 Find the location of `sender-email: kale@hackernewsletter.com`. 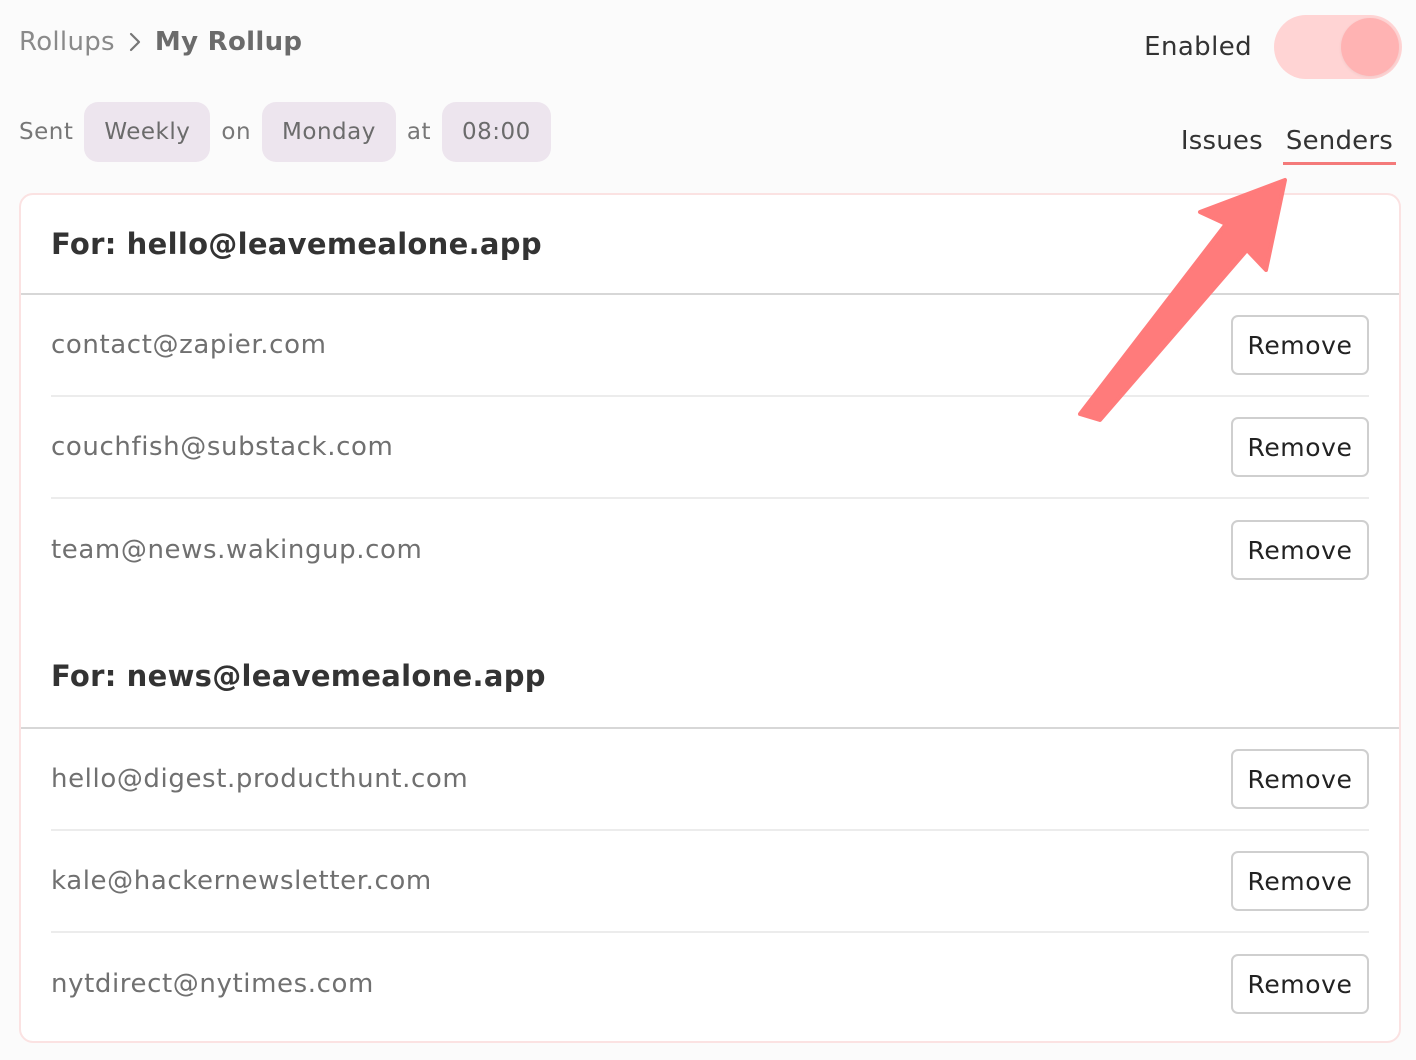

sender-email: kale@hackernewsletter.com is located at coordinates (241, 881).